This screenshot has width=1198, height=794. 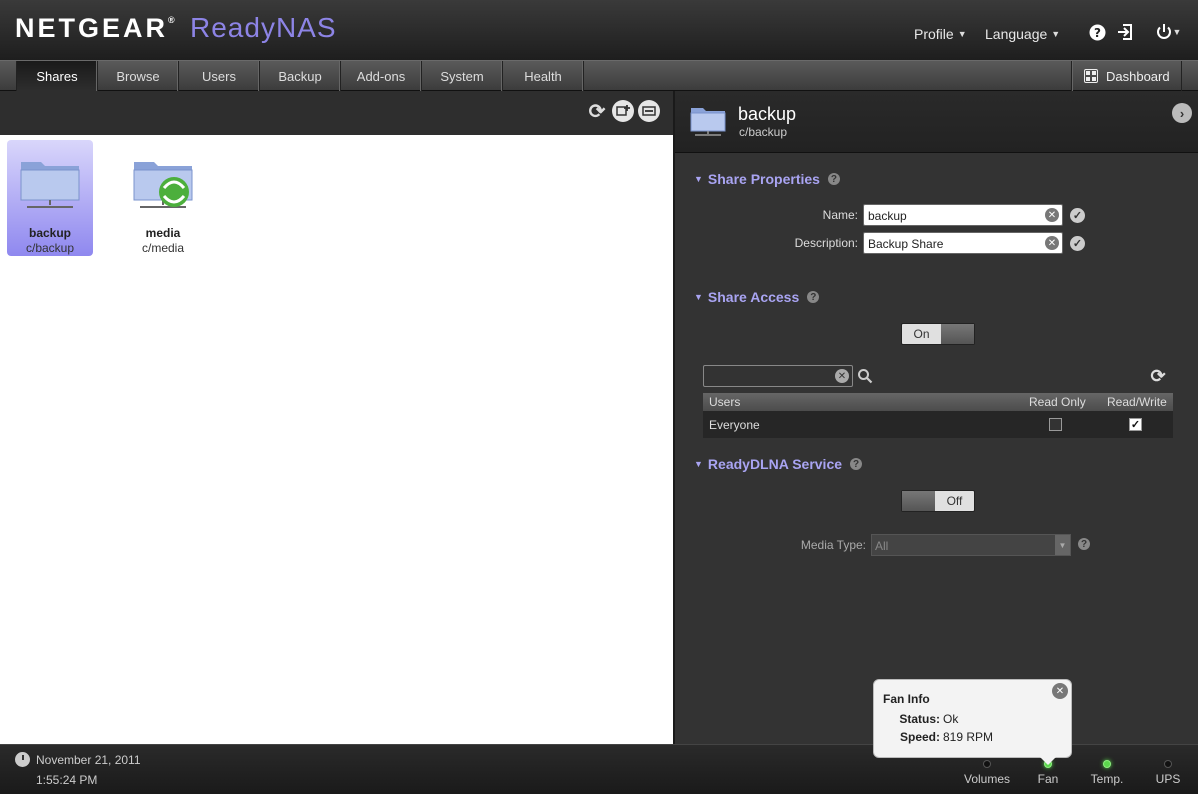 I want to click on tab-system: System, so click(x=462, y=76).